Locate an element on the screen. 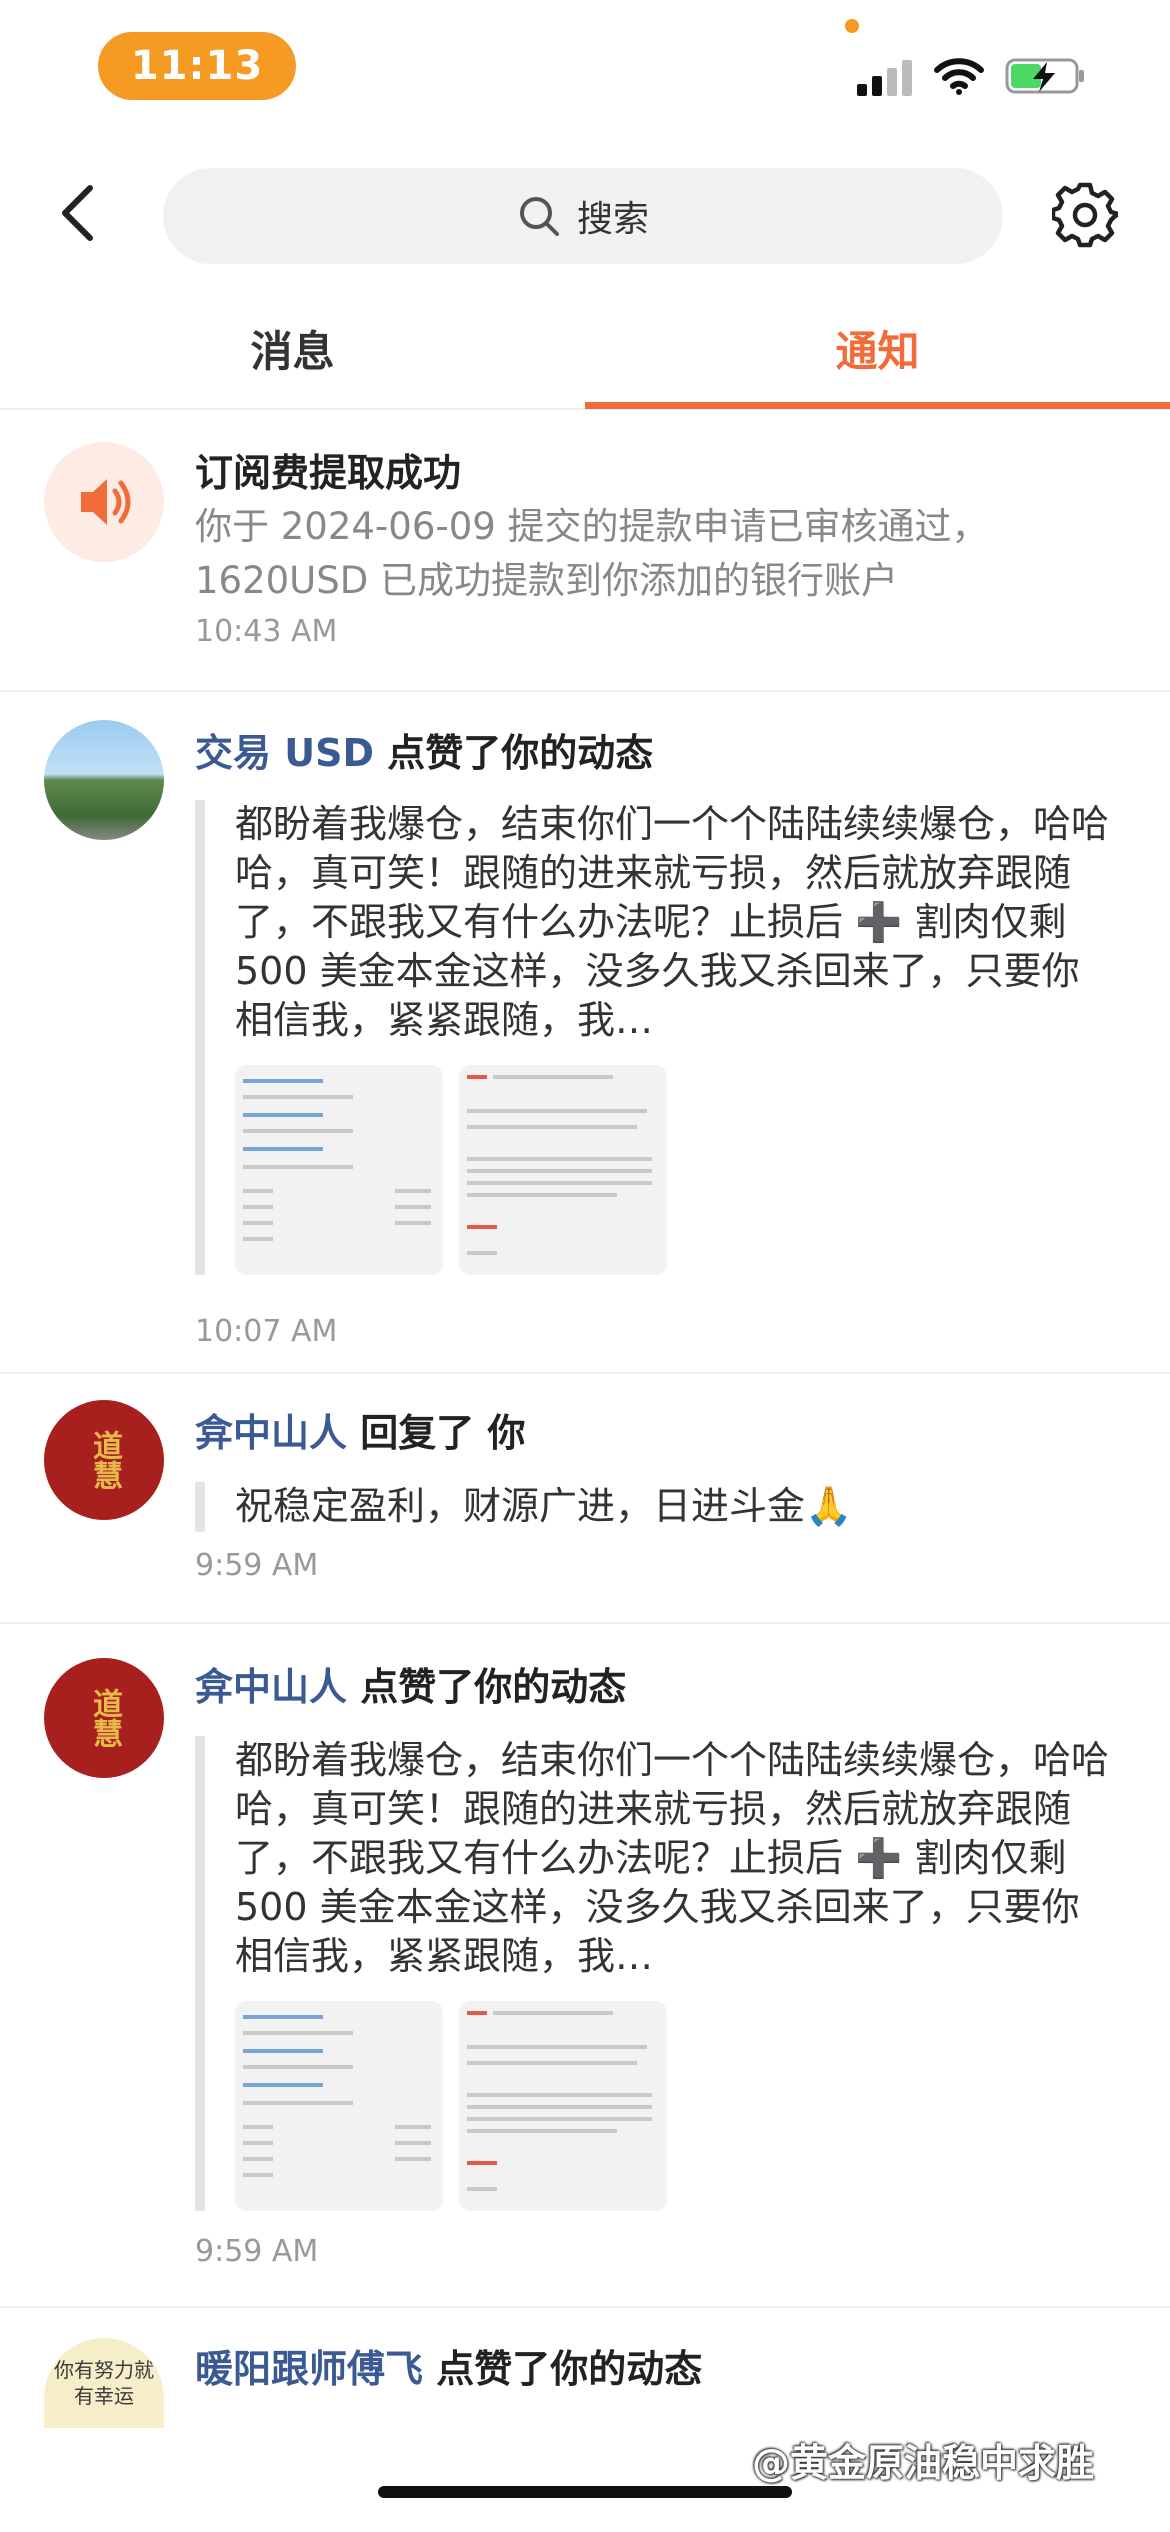  status-bar: 11:13 is located at coordinates (585, 65).